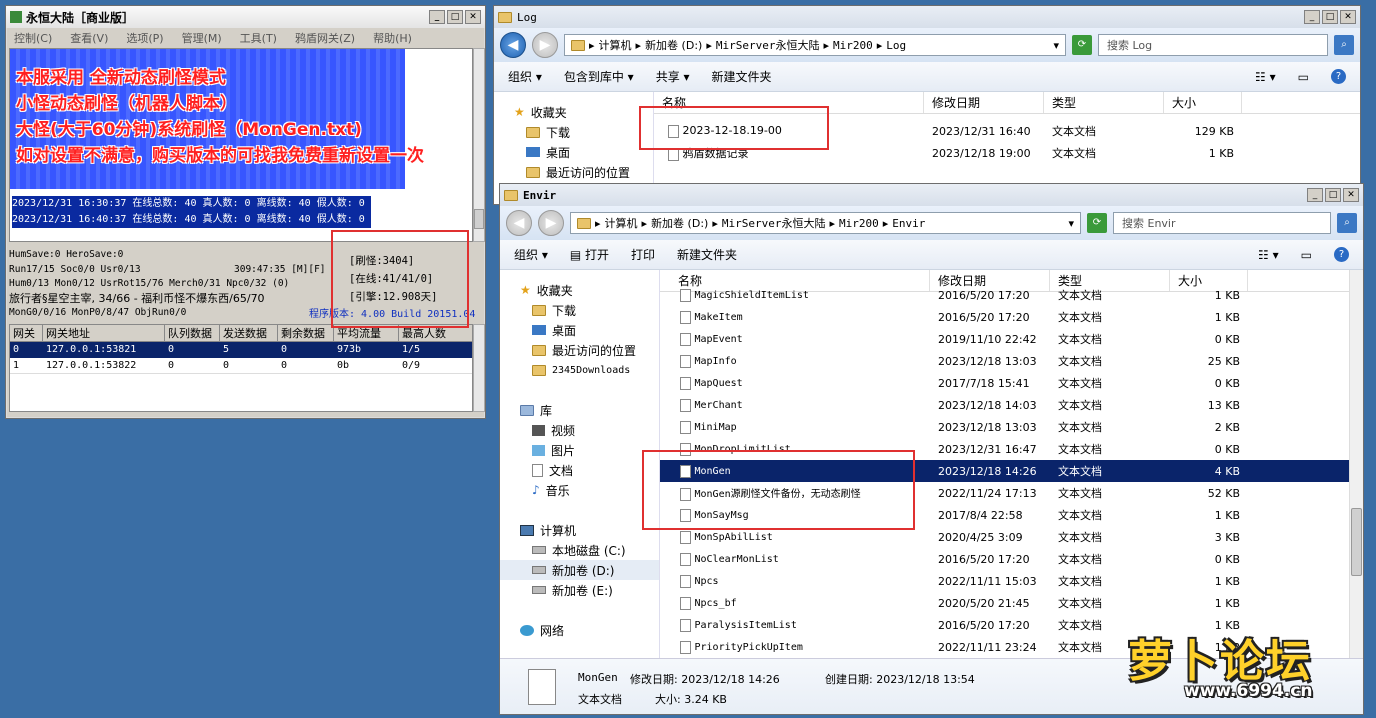 Image resolution: width=1376 pixels, height=718 pixels. What do you see at coordinates (599, 76) in the screenshot?
I see `include-library-button: 包含到库中 ▾` at bounding box center [599, 76].